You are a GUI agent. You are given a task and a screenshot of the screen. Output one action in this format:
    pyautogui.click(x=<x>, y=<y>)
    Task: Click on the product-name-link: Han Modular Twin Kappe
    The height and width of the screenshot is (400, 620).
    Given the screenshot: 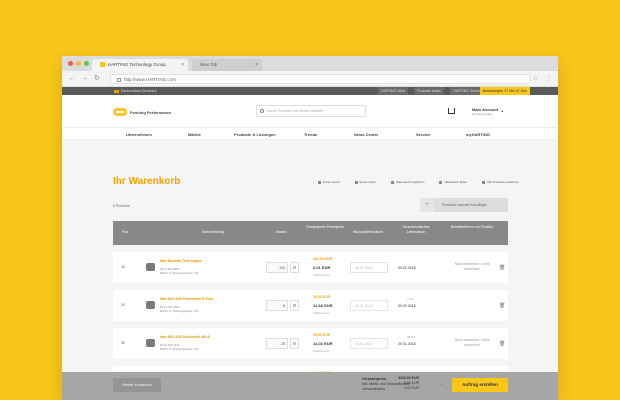 What is the action you would take?
    pyautogui.click(x=181, y=261)
    